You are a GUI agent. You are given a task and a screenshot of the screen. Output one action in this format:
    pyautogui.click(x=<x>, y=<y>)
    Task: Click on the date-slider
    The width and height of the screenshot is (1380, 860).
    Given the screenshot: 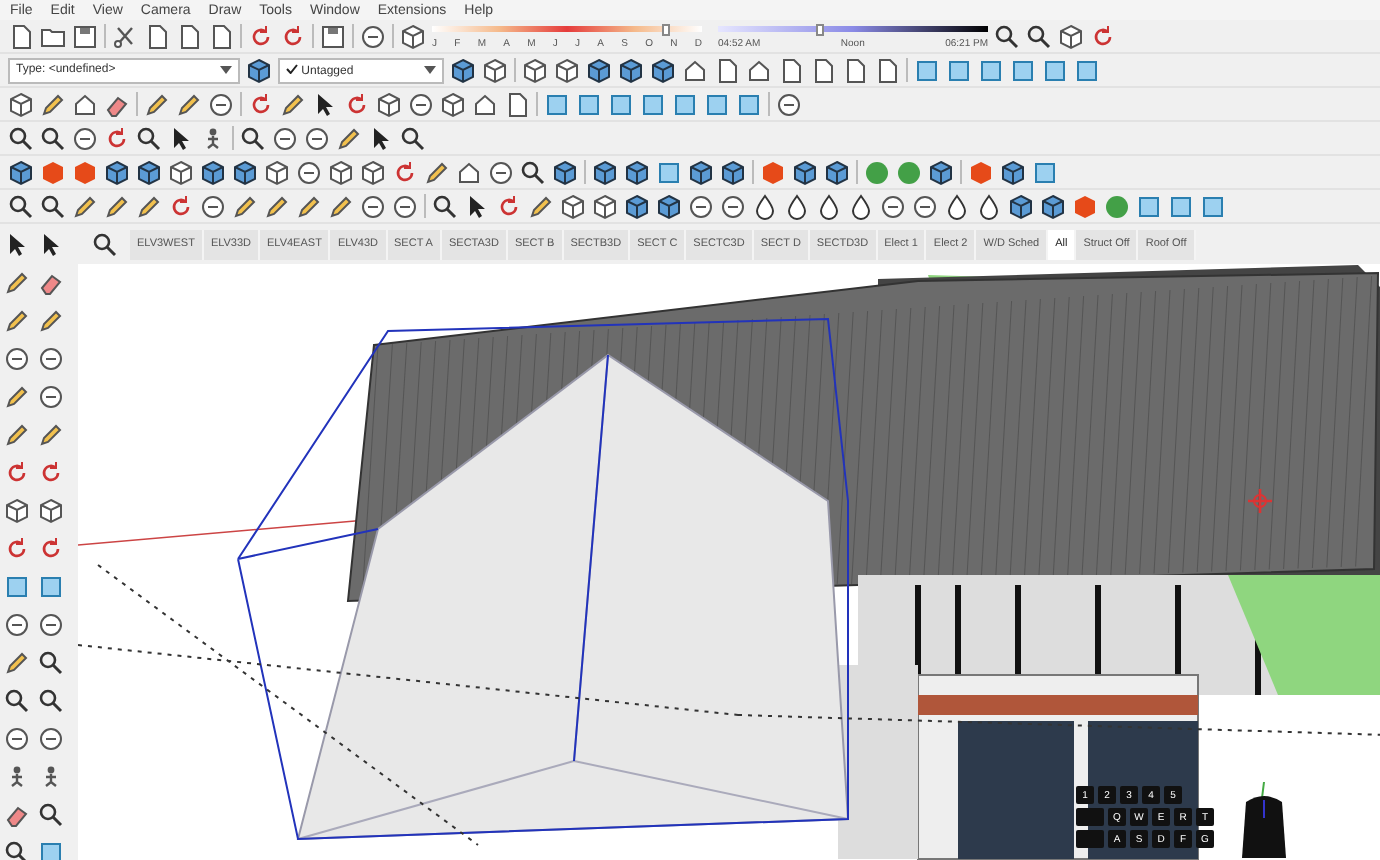 What is the action you would take?
    pyautogui.click(x=567, y=28)
    